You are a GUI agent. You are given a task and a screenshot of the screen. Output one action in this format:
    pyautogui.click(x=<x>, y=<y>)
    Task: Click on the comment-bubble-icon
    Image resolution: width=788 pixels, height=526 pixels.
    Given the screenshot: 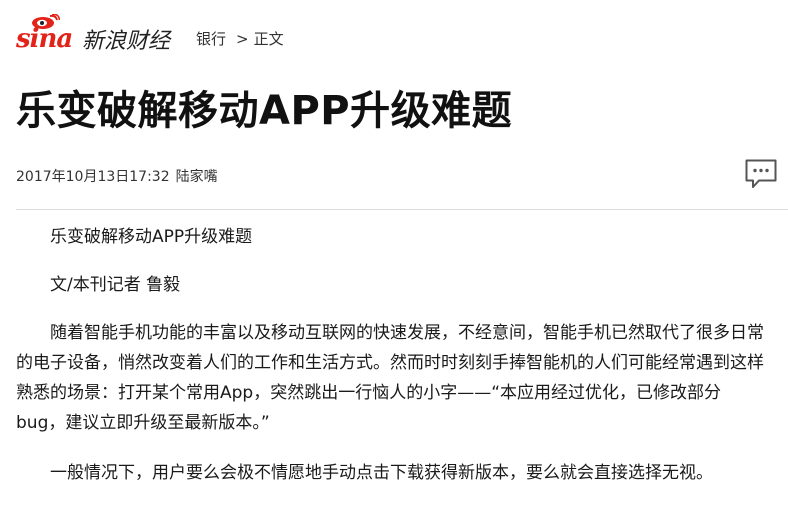 What is the action you would take?
    pyautogui.click(x=761, y=174)
    